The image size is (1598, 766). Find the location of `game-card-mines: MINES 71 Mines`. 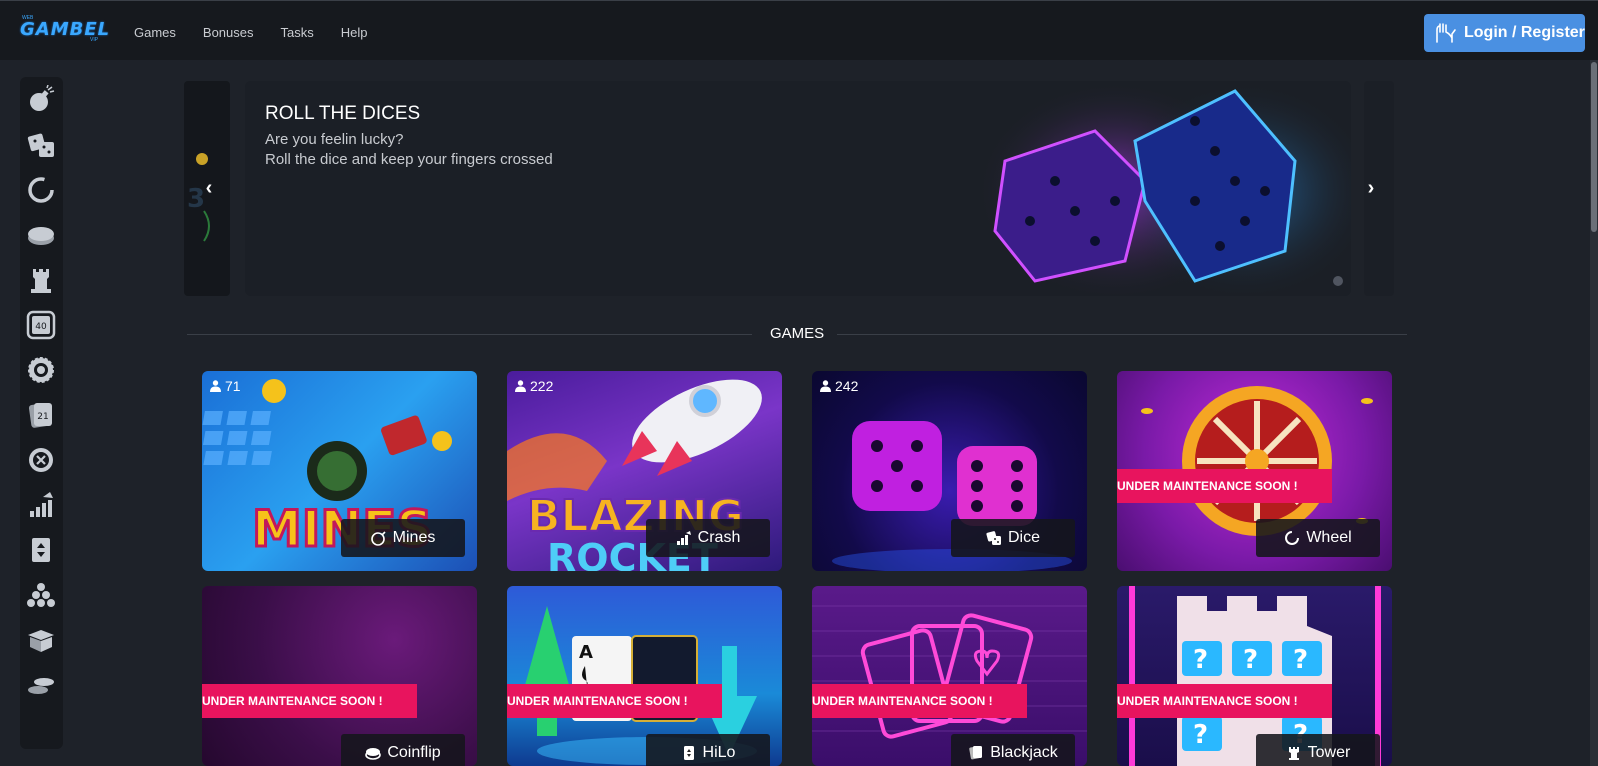

game-card-mines: MINES 71 Mines is located at coordinates (339, 471).